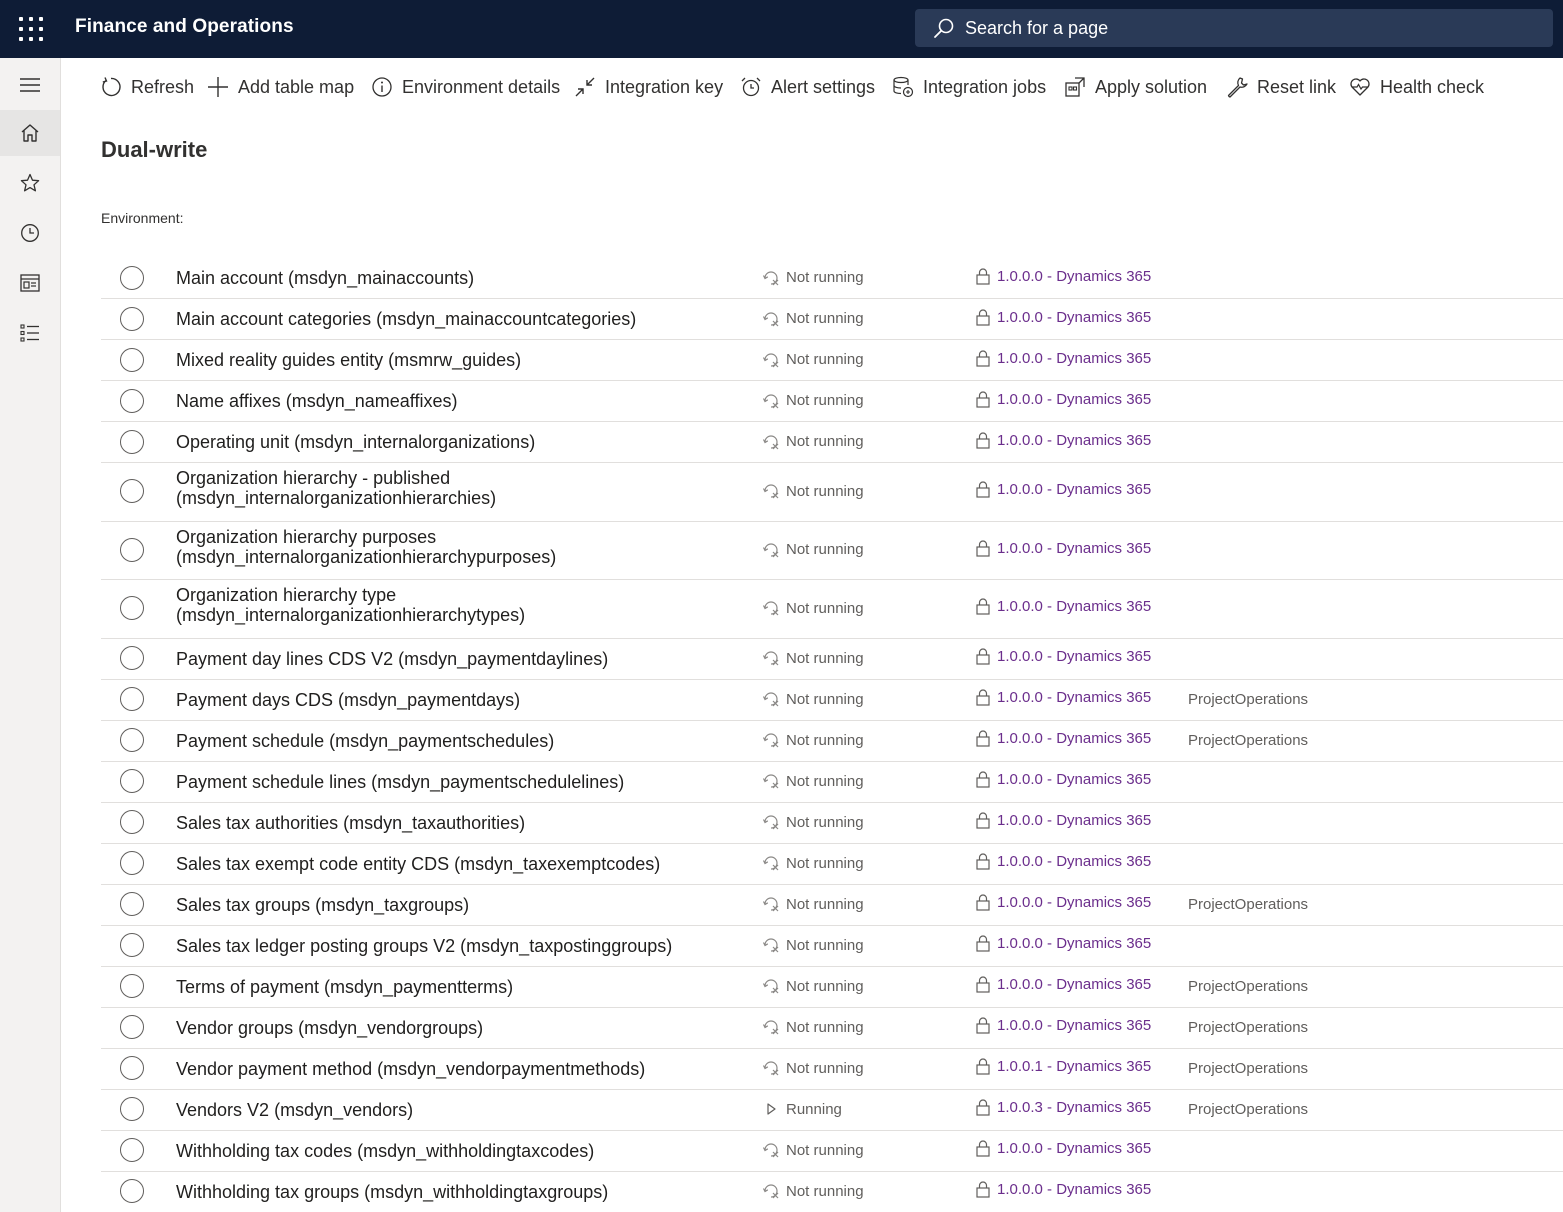 This screenshot has width=1563, height=1212. What do you see at coordinates (1416, 87) in the screenshot?
I see `health-check-button: Health check` at bounding box center [1416, 87].